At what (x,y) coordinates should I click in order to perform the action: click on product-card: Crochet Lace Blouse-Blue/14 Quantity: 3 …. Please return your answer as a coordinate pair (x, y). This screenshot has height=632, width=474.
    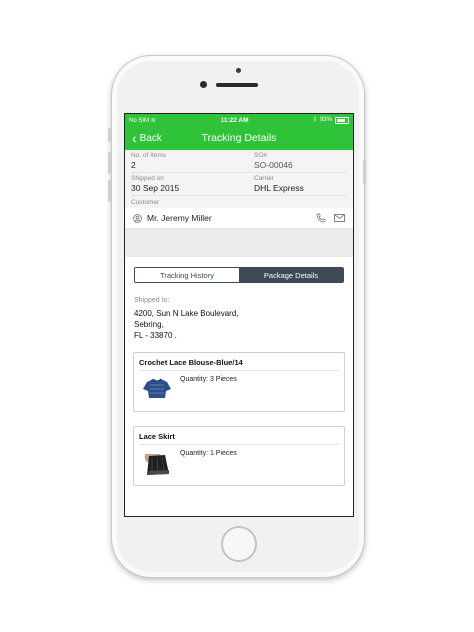
    Looking at the image, I should click on (239, 382).